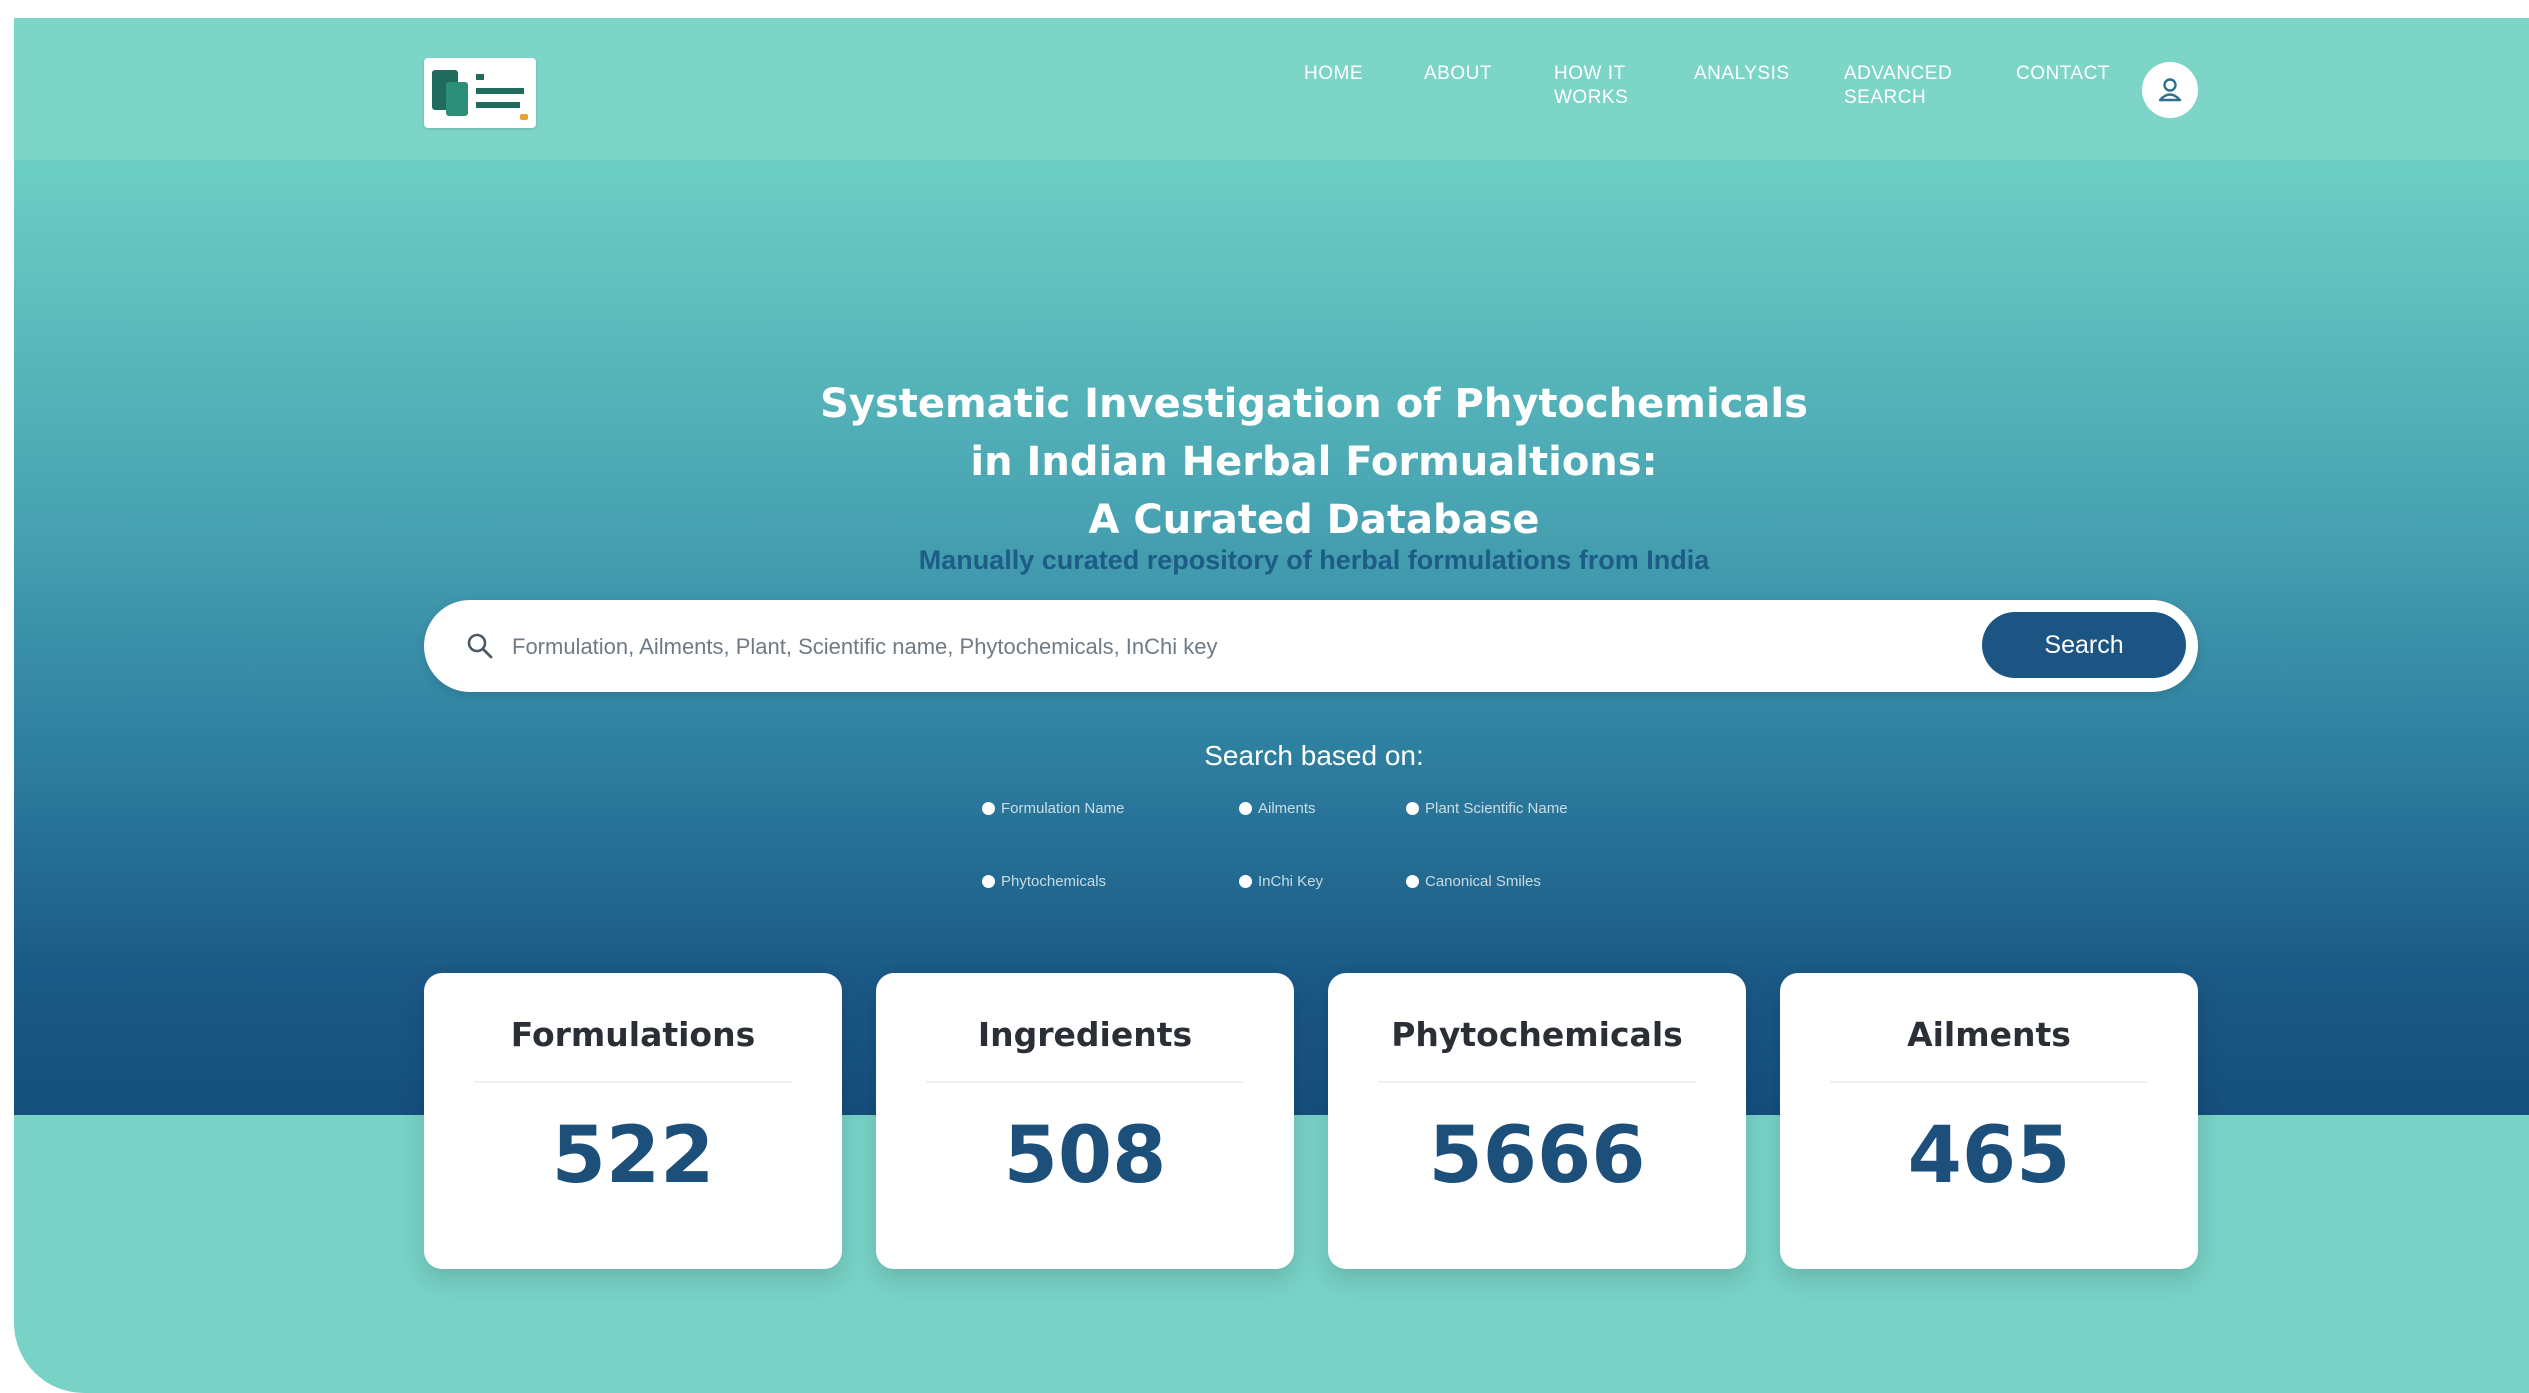 The height and width of the screenshot is (1393, 2529). Describe the element at coordinates (1333, 74) in the screenshot. I see `nav-home-link: HOME` at that location.